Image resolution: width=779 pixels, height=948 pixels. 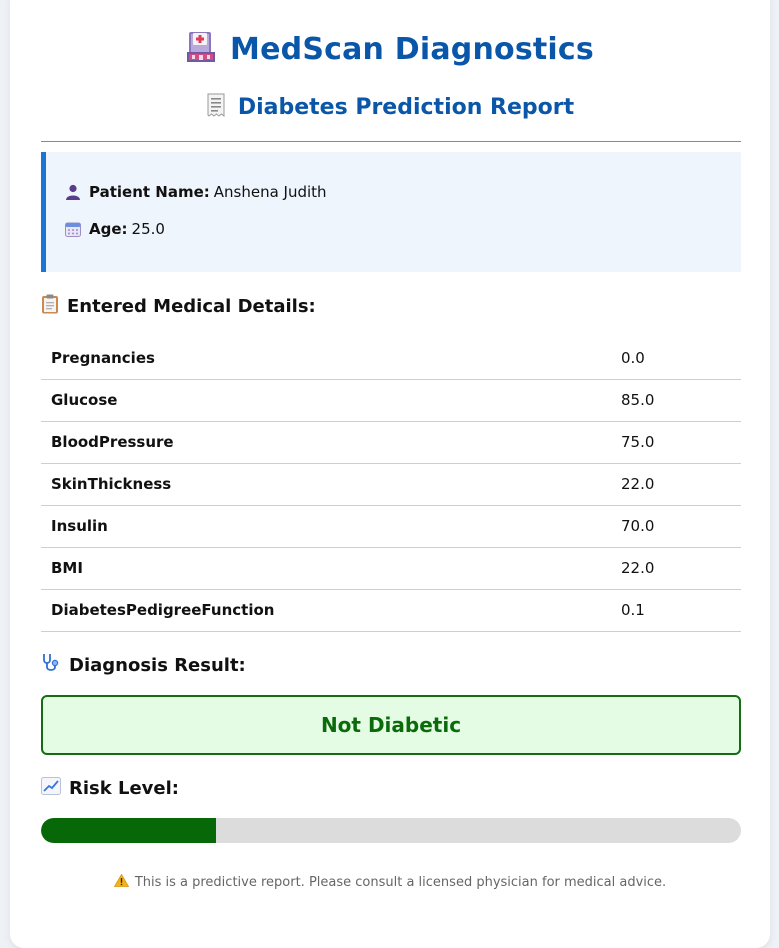 I want to click on header-divider, so click(x=391, y=141).